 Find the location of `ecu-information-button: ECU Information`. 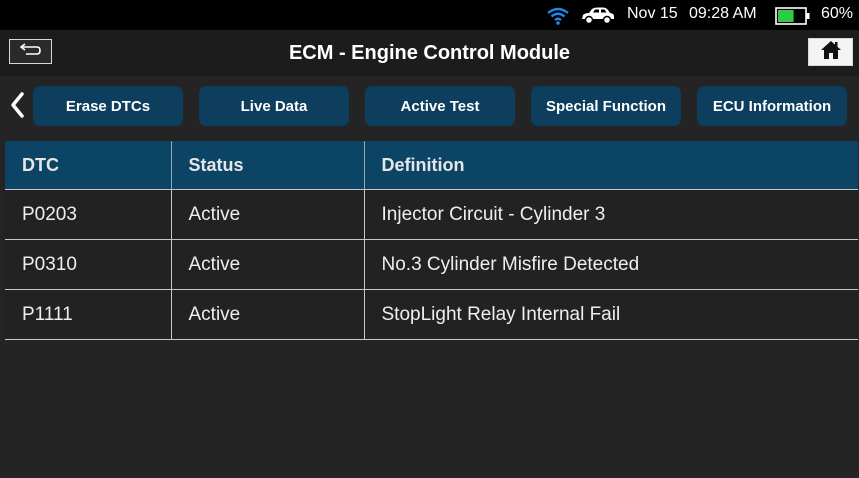

ecu-information-button: ECU Information is located at coordinates (772, 106).